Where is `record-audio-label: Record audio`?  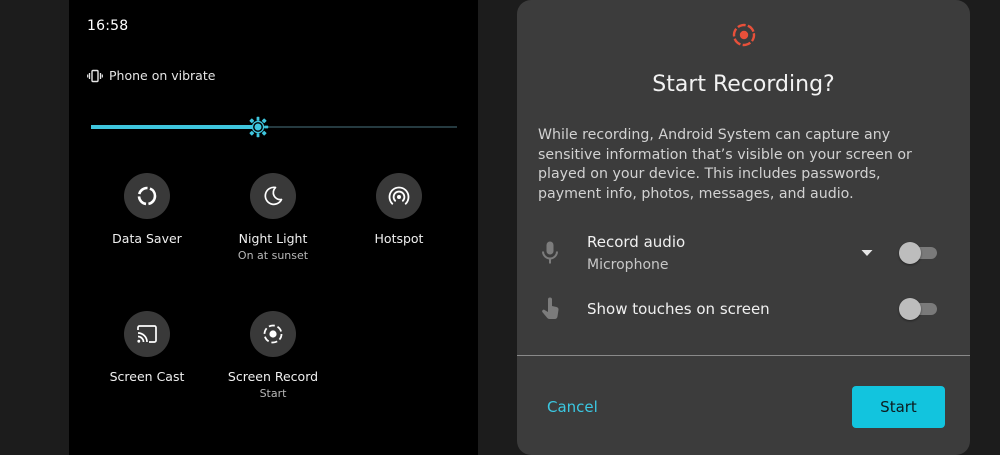 record-audio-label: Record audio is located at coordinates (636, 242).